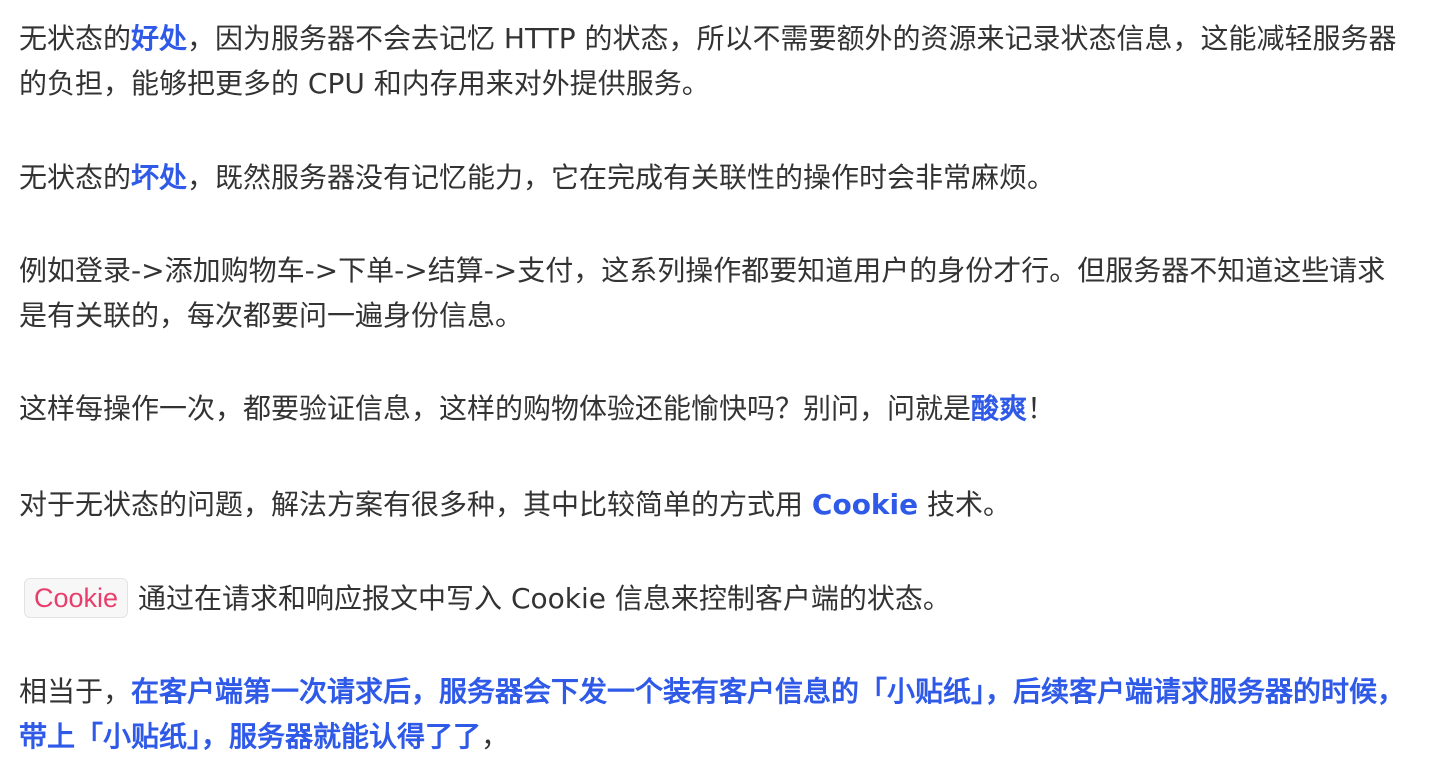  What do you see at coordinates (999, 408) in the screenshot?
I see `highlight-sour: 酸爽` at bounding box center [999, 408].